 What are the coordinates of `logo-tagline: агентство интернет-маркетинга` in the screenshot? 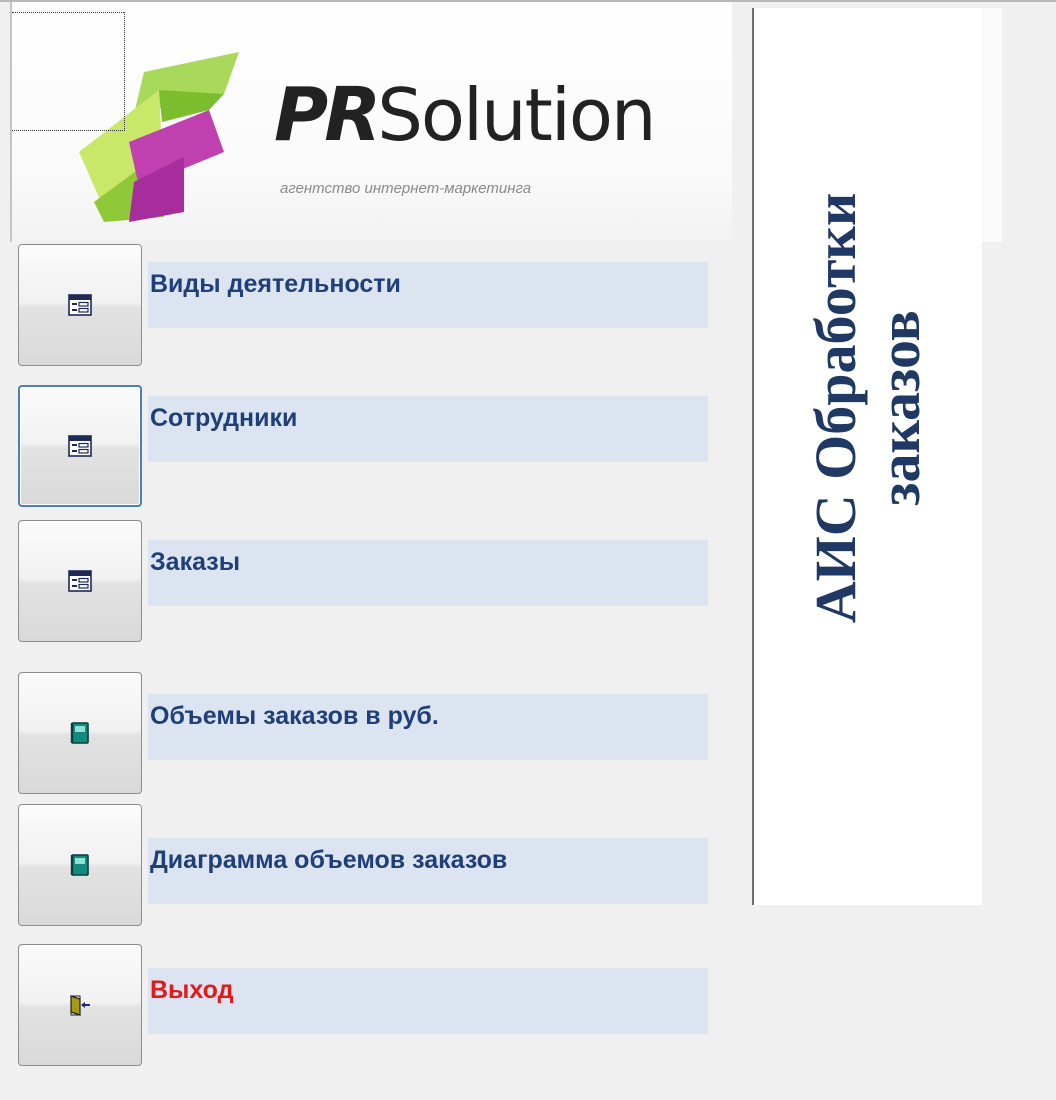 It's located at (406, 188).